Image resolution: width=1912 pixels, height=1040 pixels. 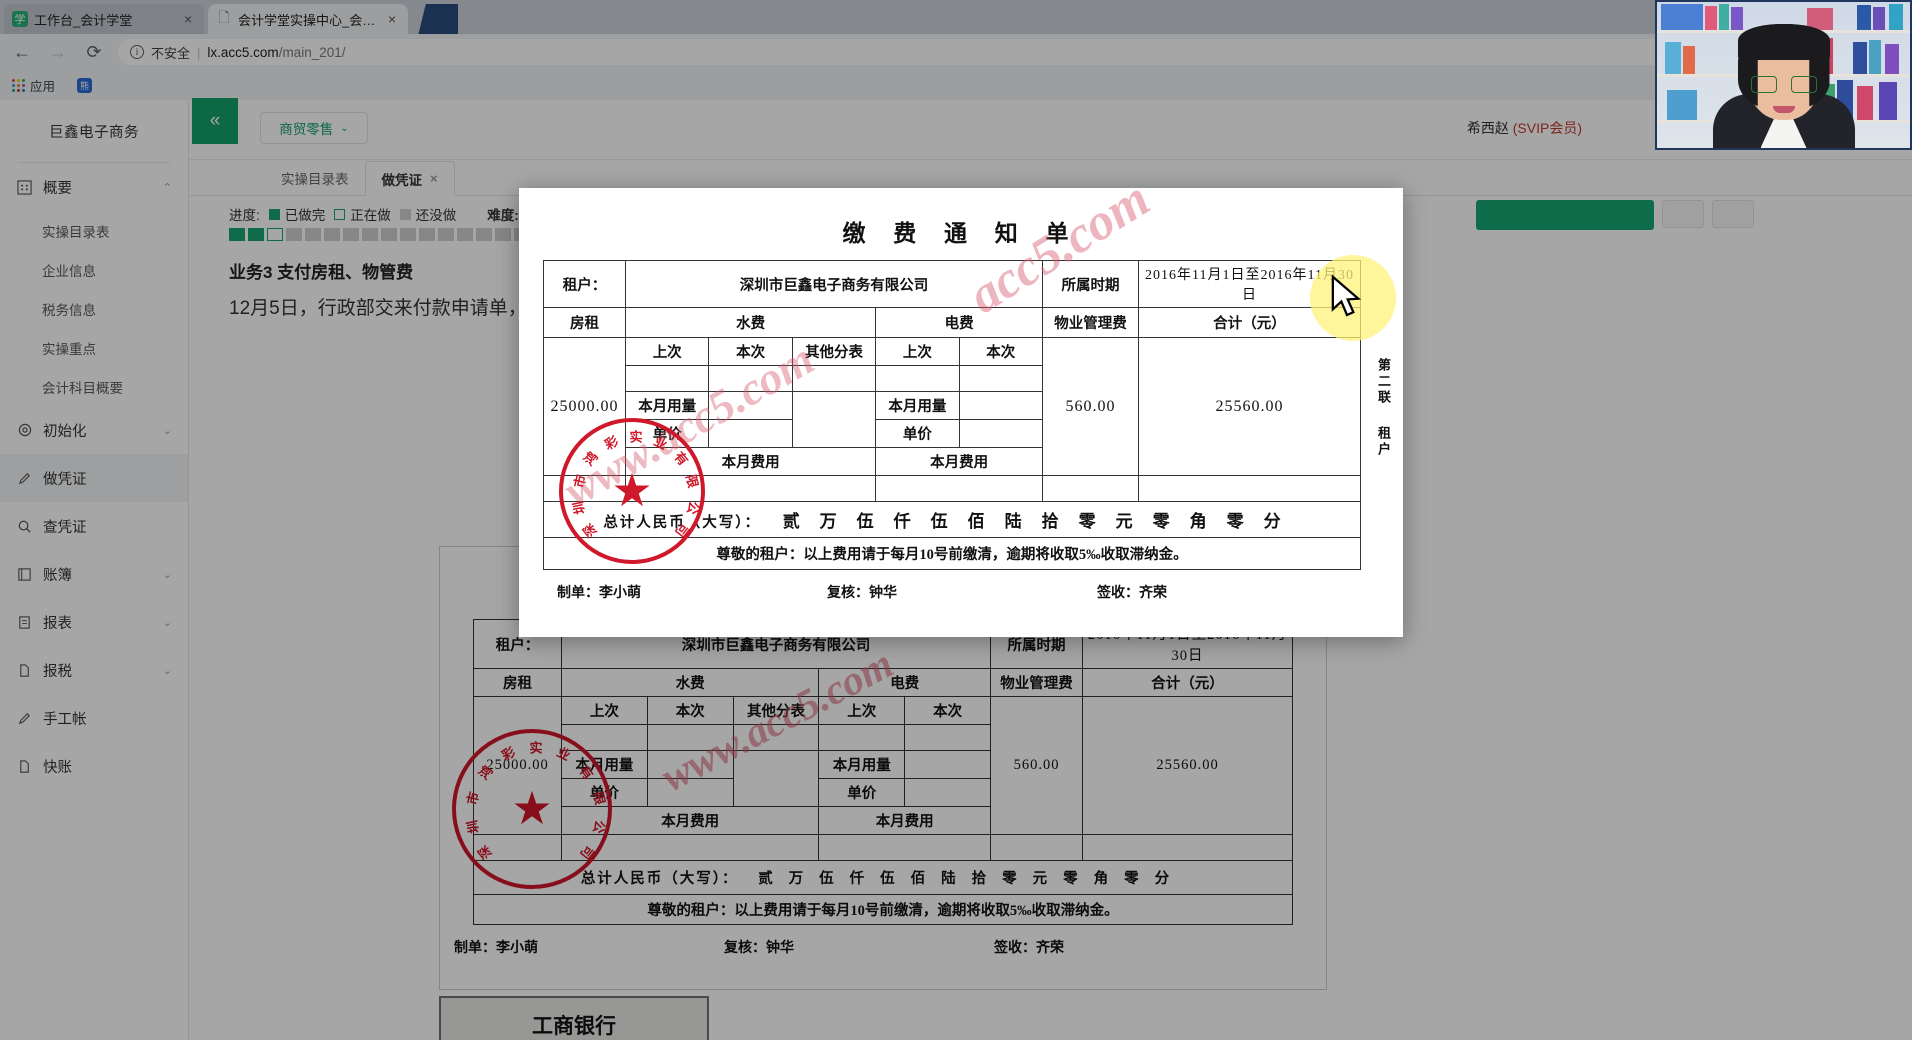 What do you see at coordinates (862, 593) in the screenshot?
I see `reviewer-label: 复核：钟华` at bounding box center [862, 593].